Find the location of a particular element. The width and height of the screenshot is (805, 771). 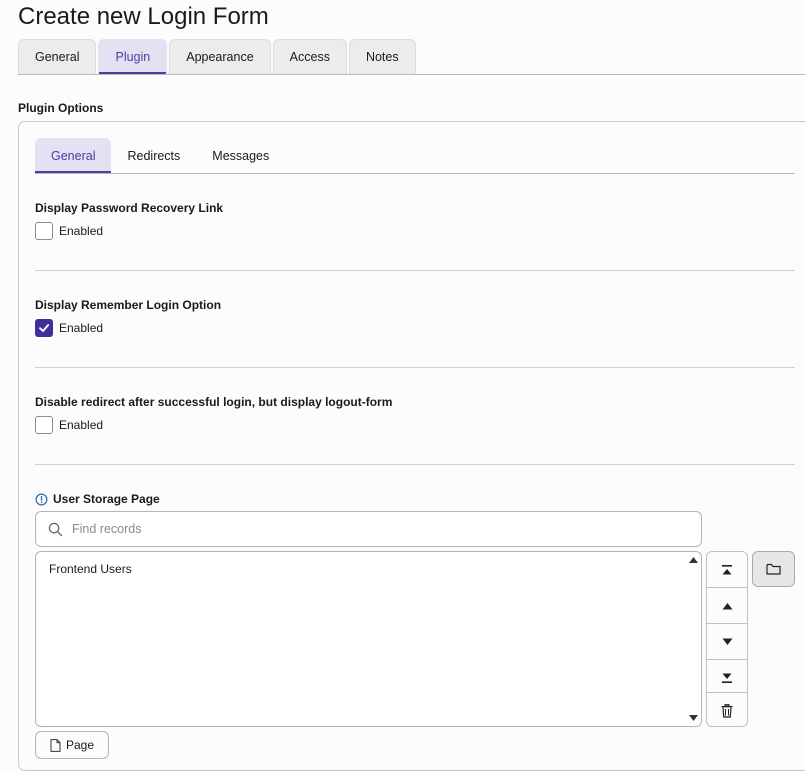

move-up-button is located at coordinates (727, 605).